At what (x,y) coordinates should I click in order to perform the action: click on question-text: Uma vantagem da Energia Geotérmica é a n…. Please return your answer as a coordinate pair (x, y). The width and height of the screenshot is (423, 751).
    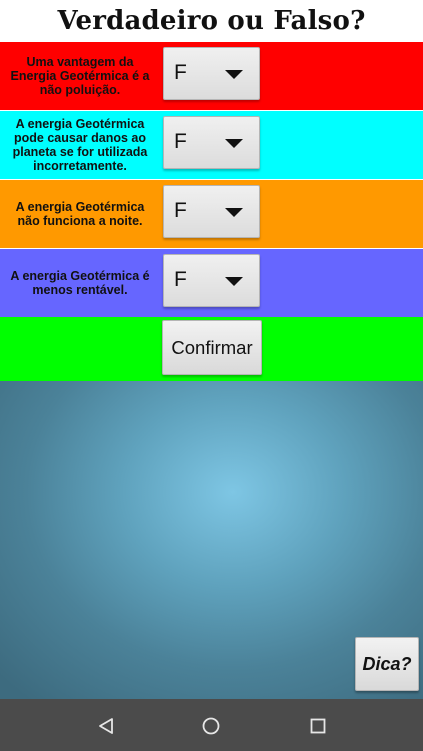
    Looking at the image, I should click on (80, 76).